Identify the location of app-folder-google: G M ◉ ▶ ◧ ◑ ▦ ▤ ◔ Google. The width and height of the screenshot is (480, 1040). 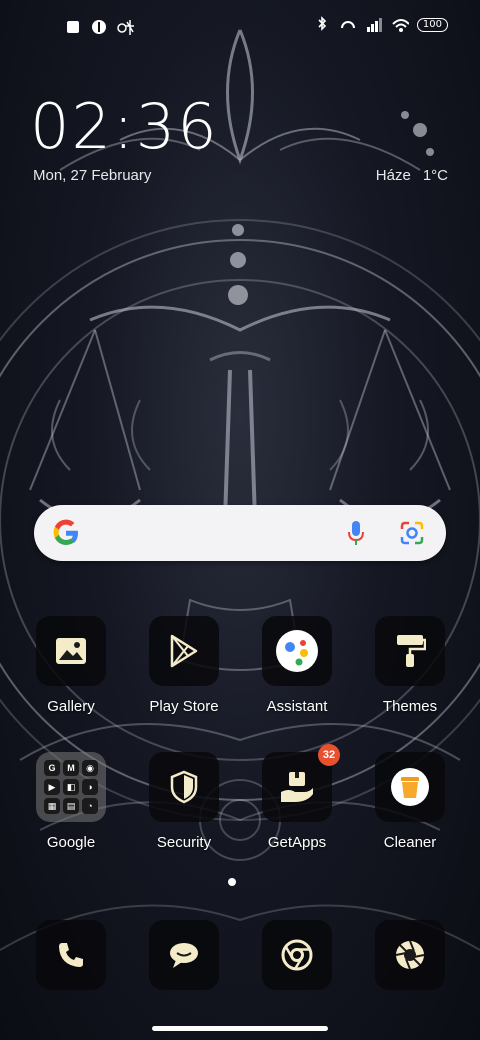
(71, 812).